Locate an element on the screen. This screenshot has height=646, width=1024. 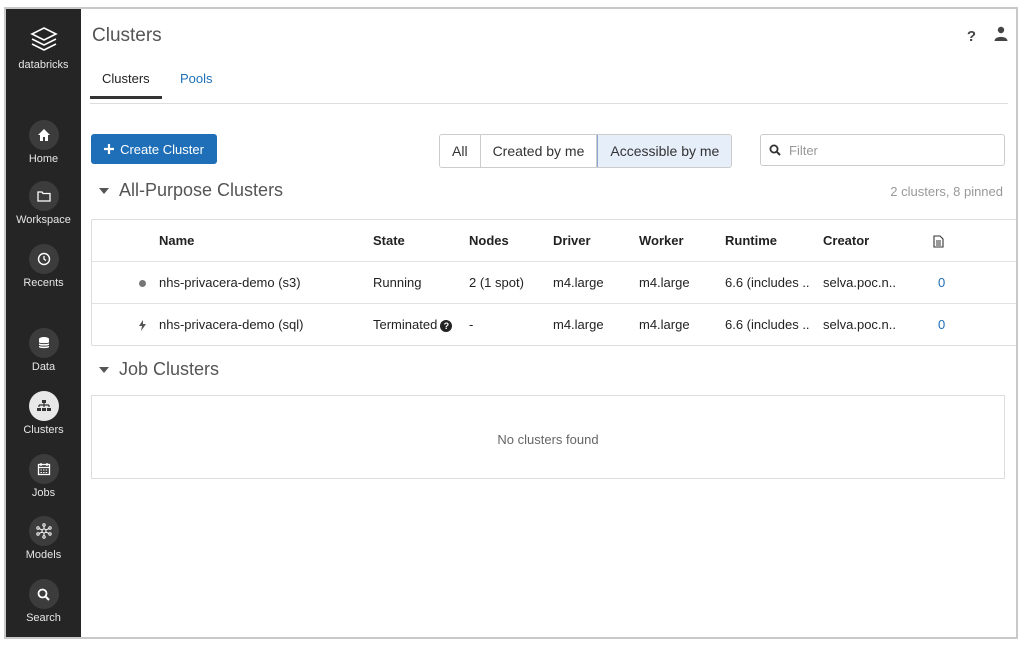
column-header-driver: Driver is located at coordinates (572, 240).